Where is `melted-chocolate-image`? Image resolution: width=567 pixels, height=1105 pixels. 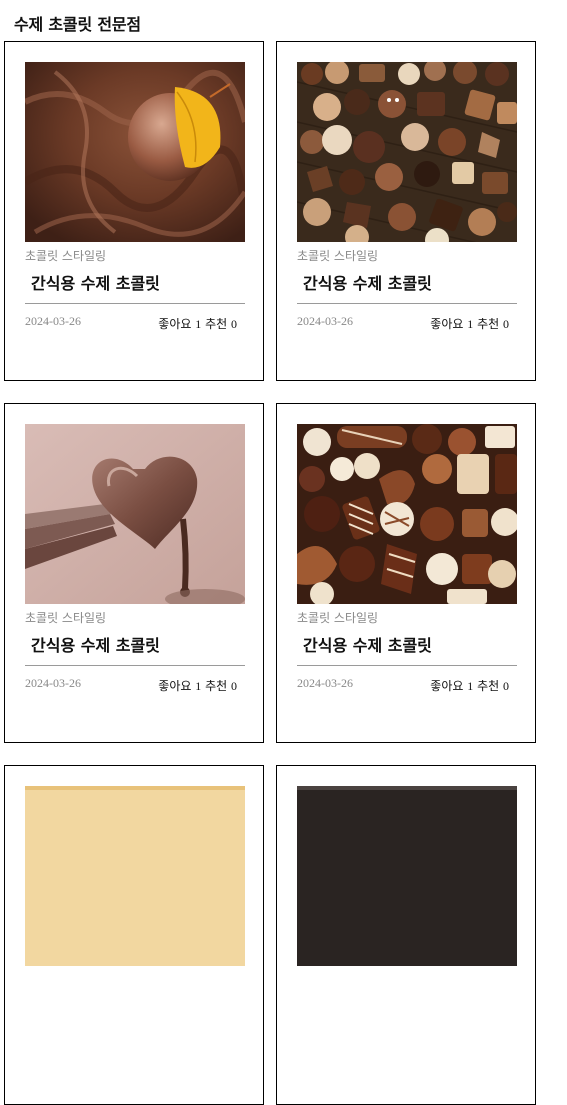 melted-chocolate-image is located at coordinates (135, 152).